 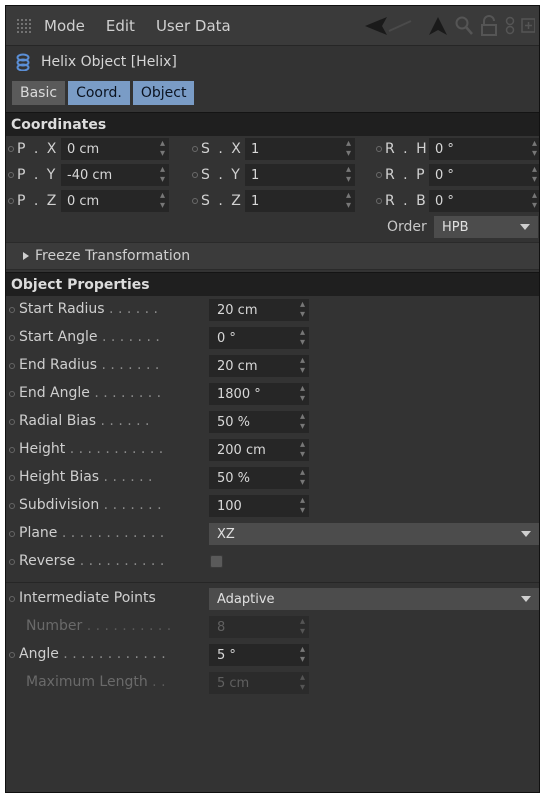 What do you see at coordinates (528, 26) in the screenshot?
I see `new-panel-icon` at bounding box center [528, 26].